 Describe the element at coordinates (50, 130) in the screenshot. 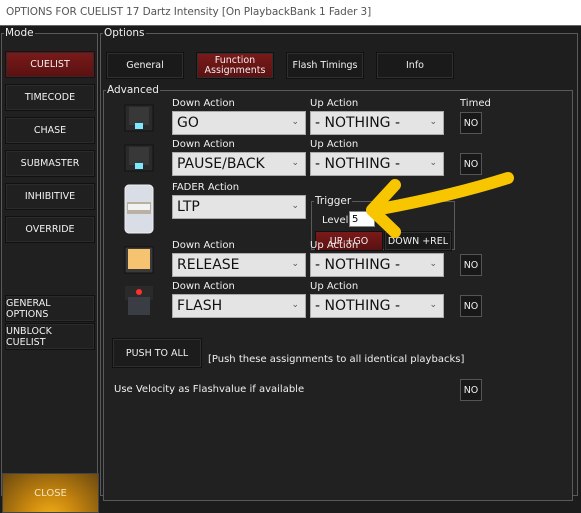

I see `mode-chase-button: CHASE` at that location.